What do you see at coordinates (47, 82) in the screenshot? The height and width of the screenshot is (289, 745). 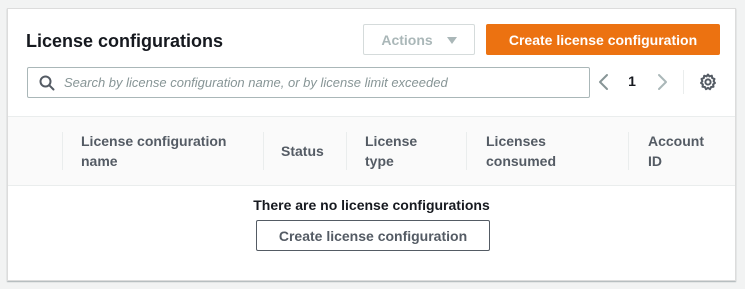 I see `search-icon` at bounding box center [47, 82].